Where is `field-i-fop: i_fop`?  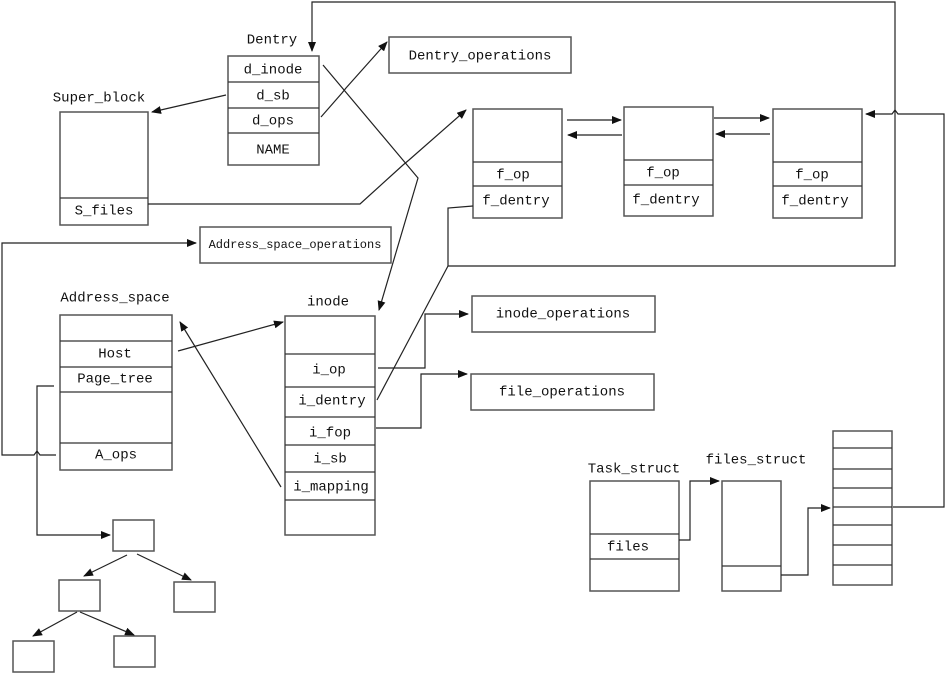 field-i-fop: i_fop is located at coordinates (330, 434).